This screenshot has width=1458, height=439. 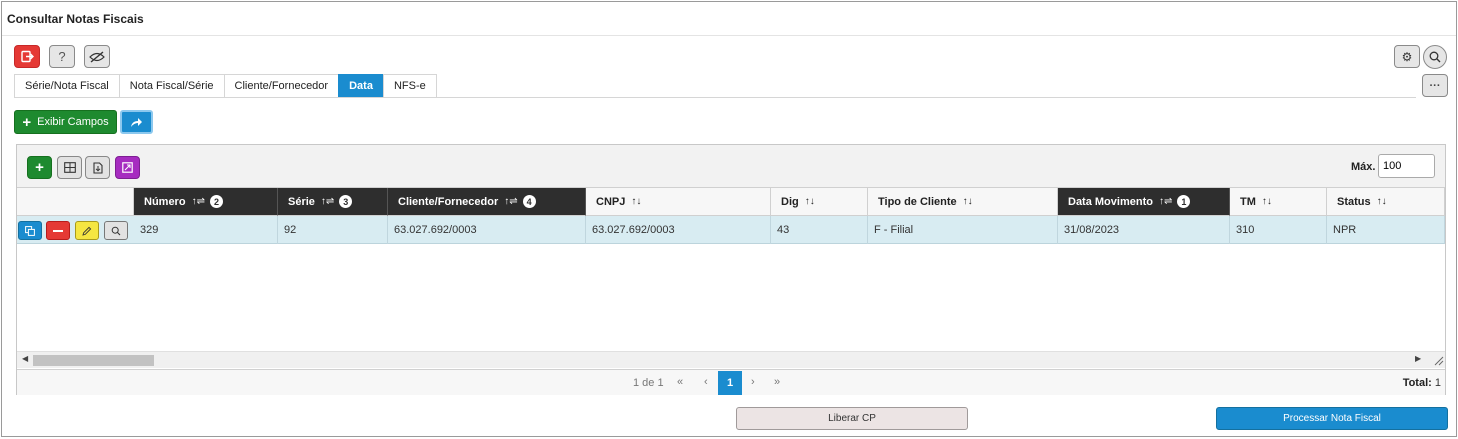 I want to click on cell-tipo-cliente: F - Filial, so click(x=963, y=230).